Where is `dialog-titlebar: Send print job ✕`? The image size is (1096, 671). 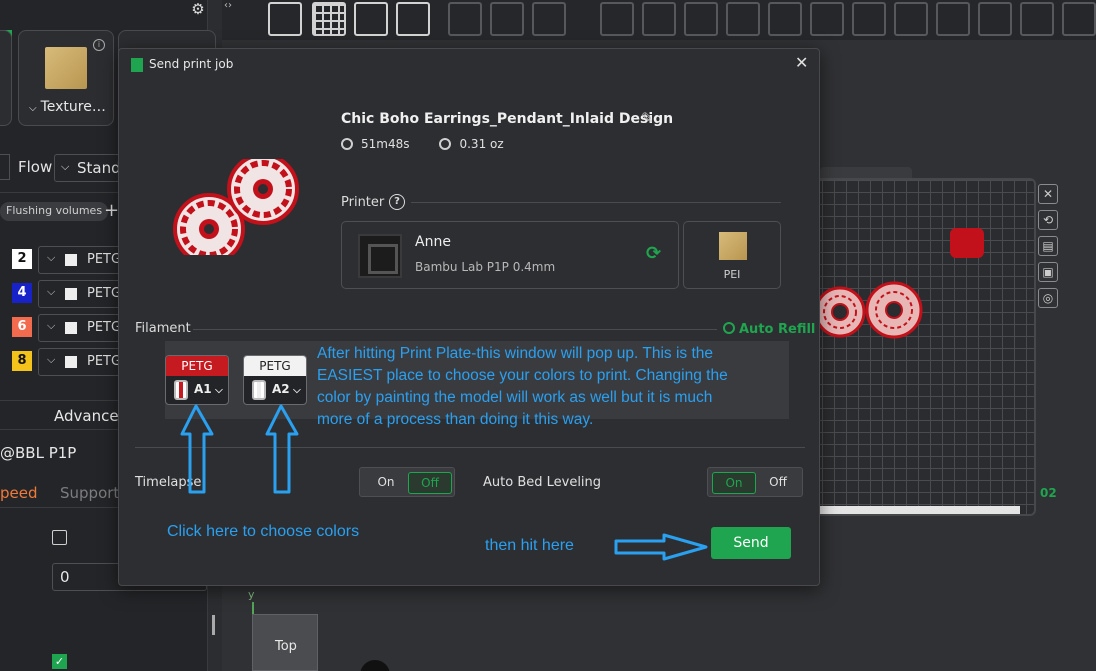 dialog-titlebar: Send print job ✕ is located at coordinates (469, 64).